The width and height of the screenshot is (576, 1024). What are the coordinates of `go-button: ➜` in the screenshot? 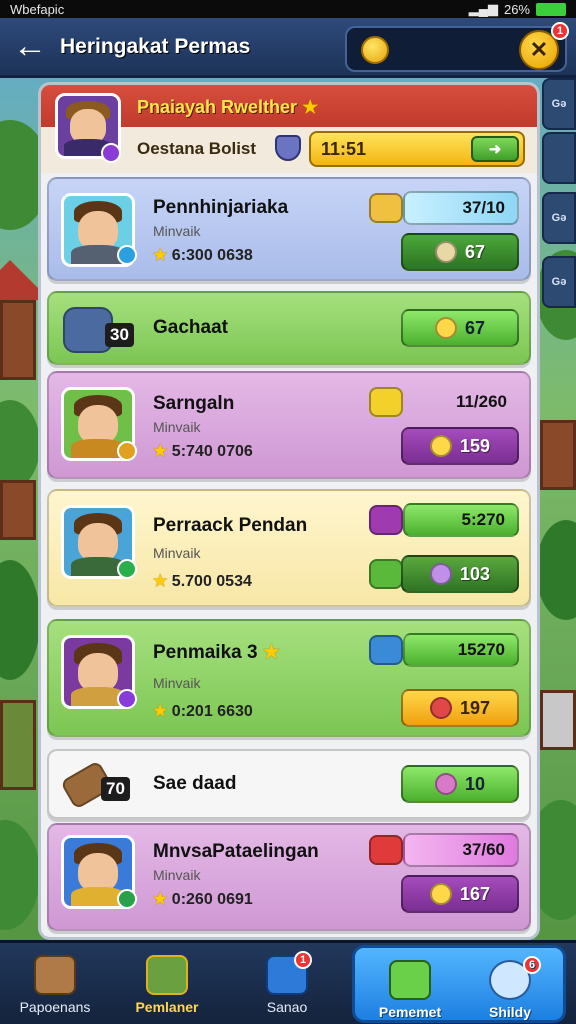 It's located at (495, 149).